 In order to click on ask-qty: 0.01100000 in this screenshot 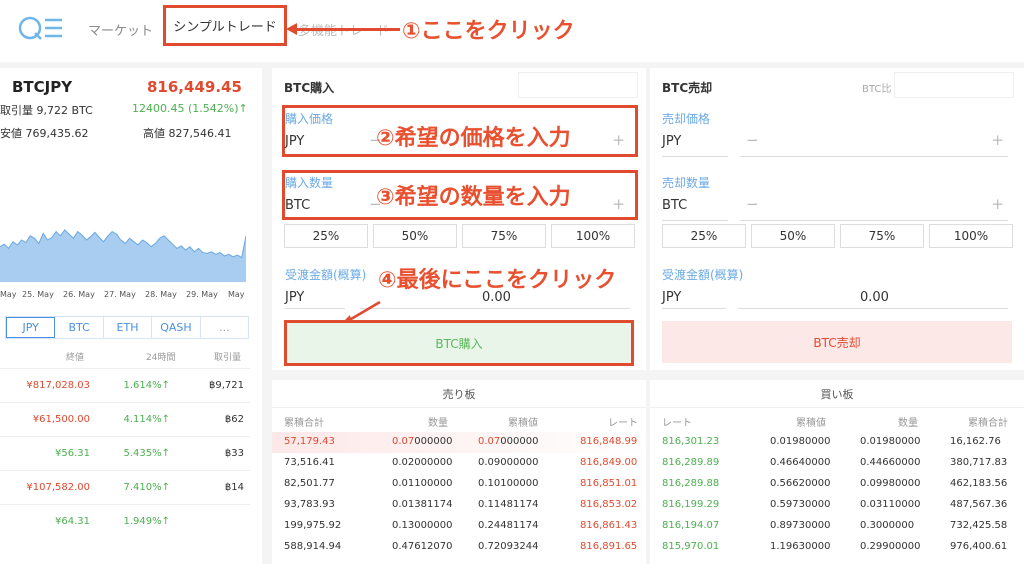, I will do `click(422, 483)`.